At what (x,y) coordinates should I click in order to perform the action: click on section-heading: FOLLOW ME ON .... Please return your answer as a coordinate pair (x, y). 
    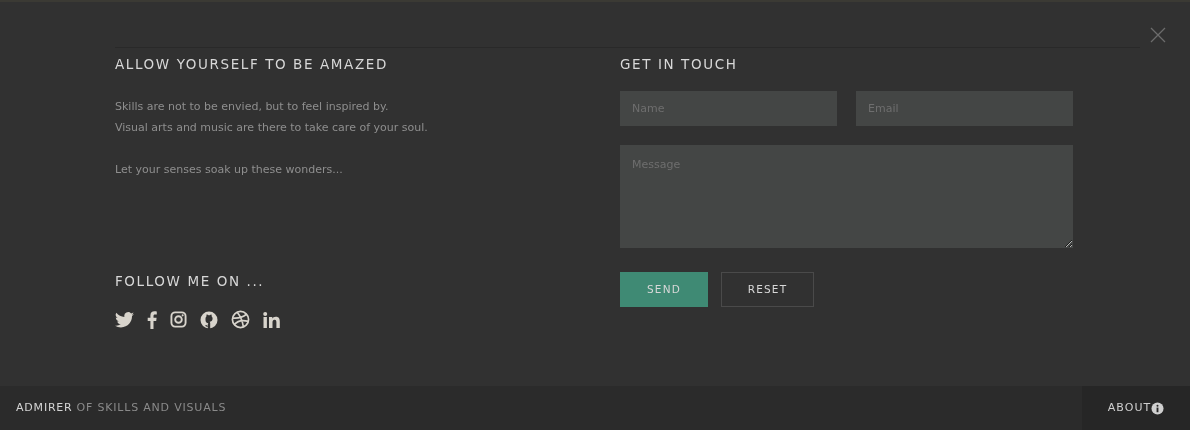
    Looking at the image, I should click on (190, 281).